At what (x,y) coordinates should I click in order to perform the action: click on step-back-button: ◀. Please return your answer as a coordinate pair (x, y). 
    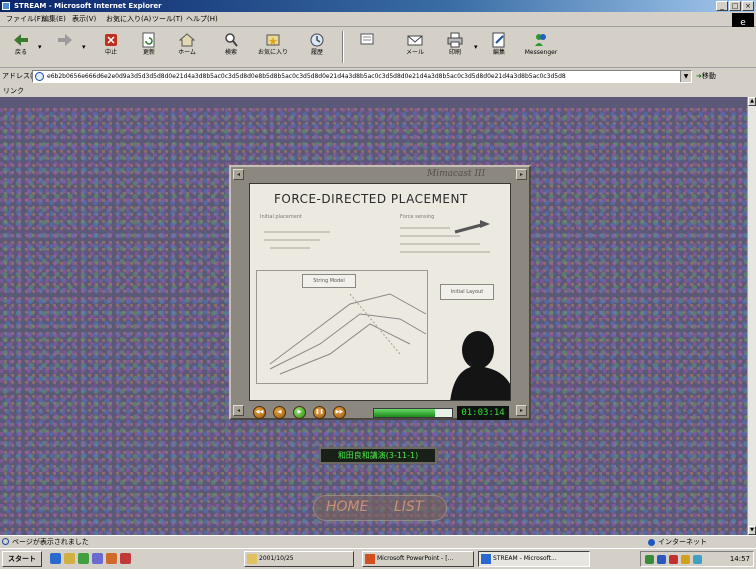
    Looking at the image, I should click on (279, 412).